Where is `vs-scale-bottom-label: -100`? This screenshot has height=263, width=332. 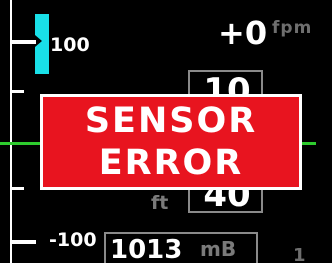
vs-scale-bottom-label: -100 is located at coordinates (73, 240).